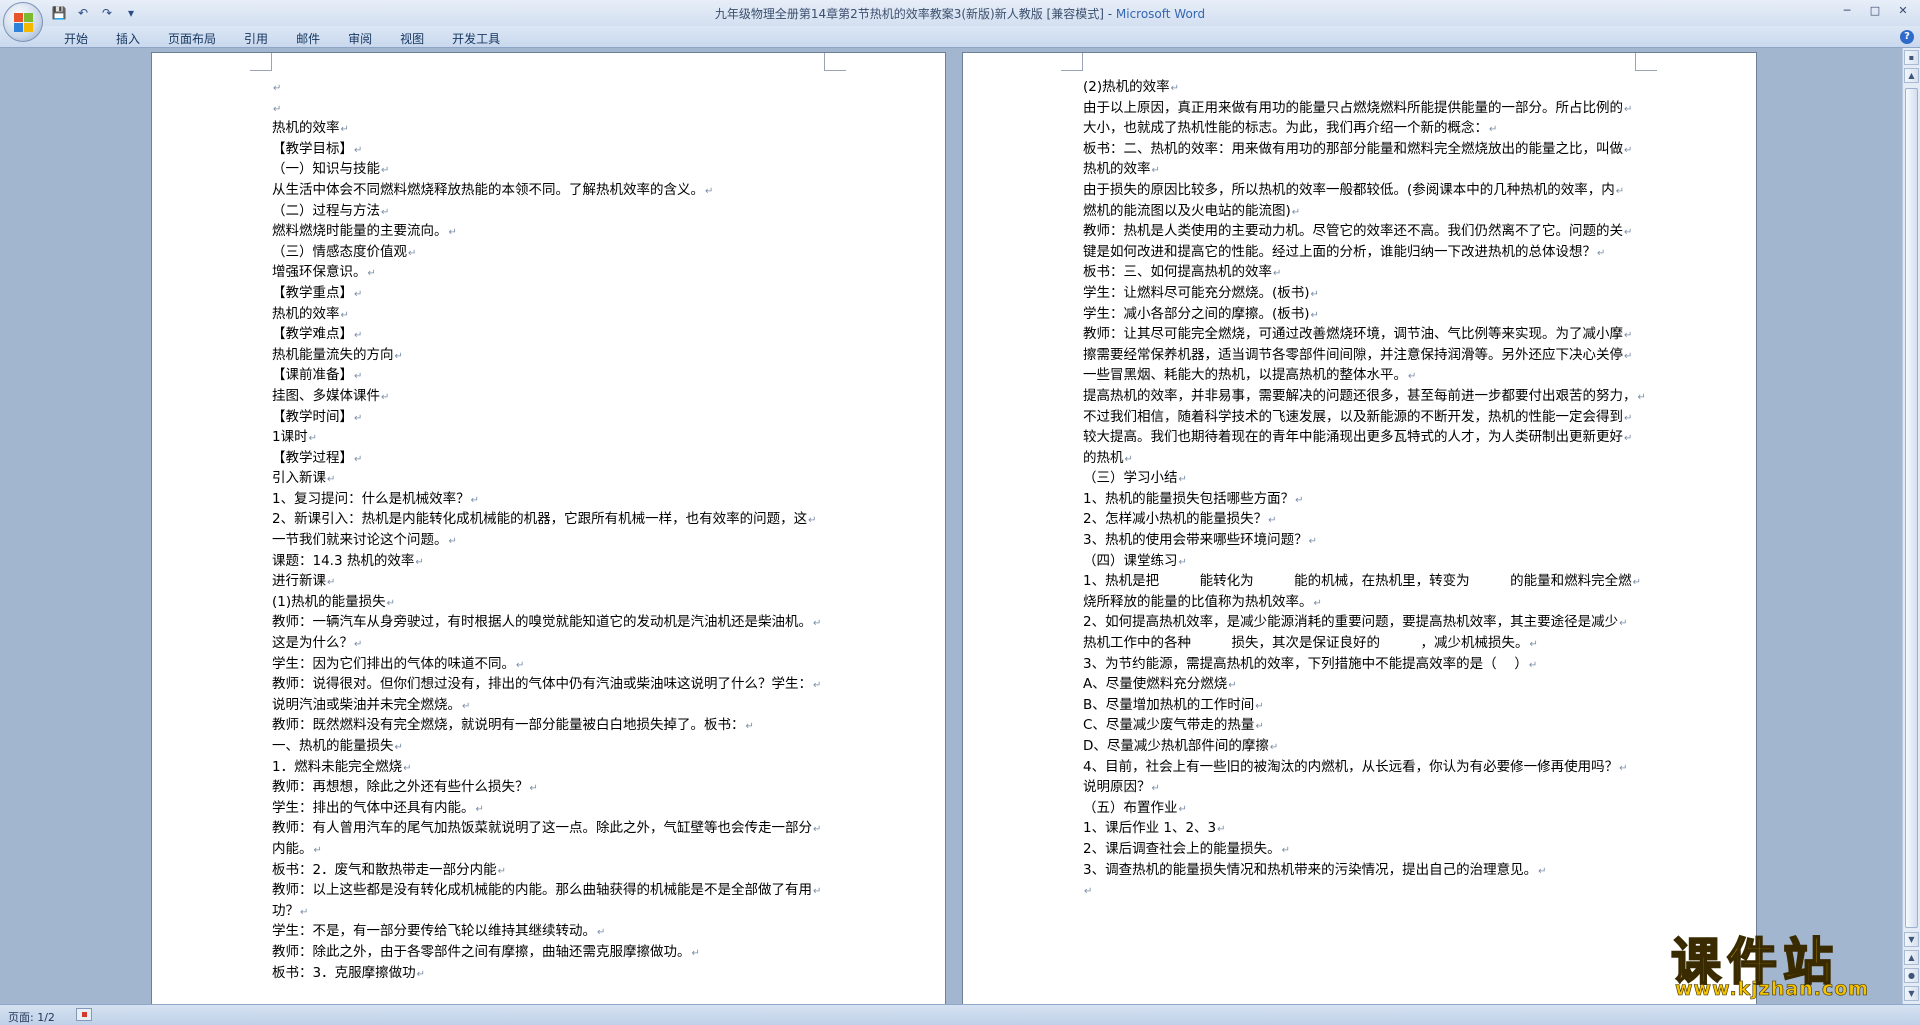 This screenshot has width=1920, height=1025. I want to click on minimize-button: ─, so click(1847, 10).